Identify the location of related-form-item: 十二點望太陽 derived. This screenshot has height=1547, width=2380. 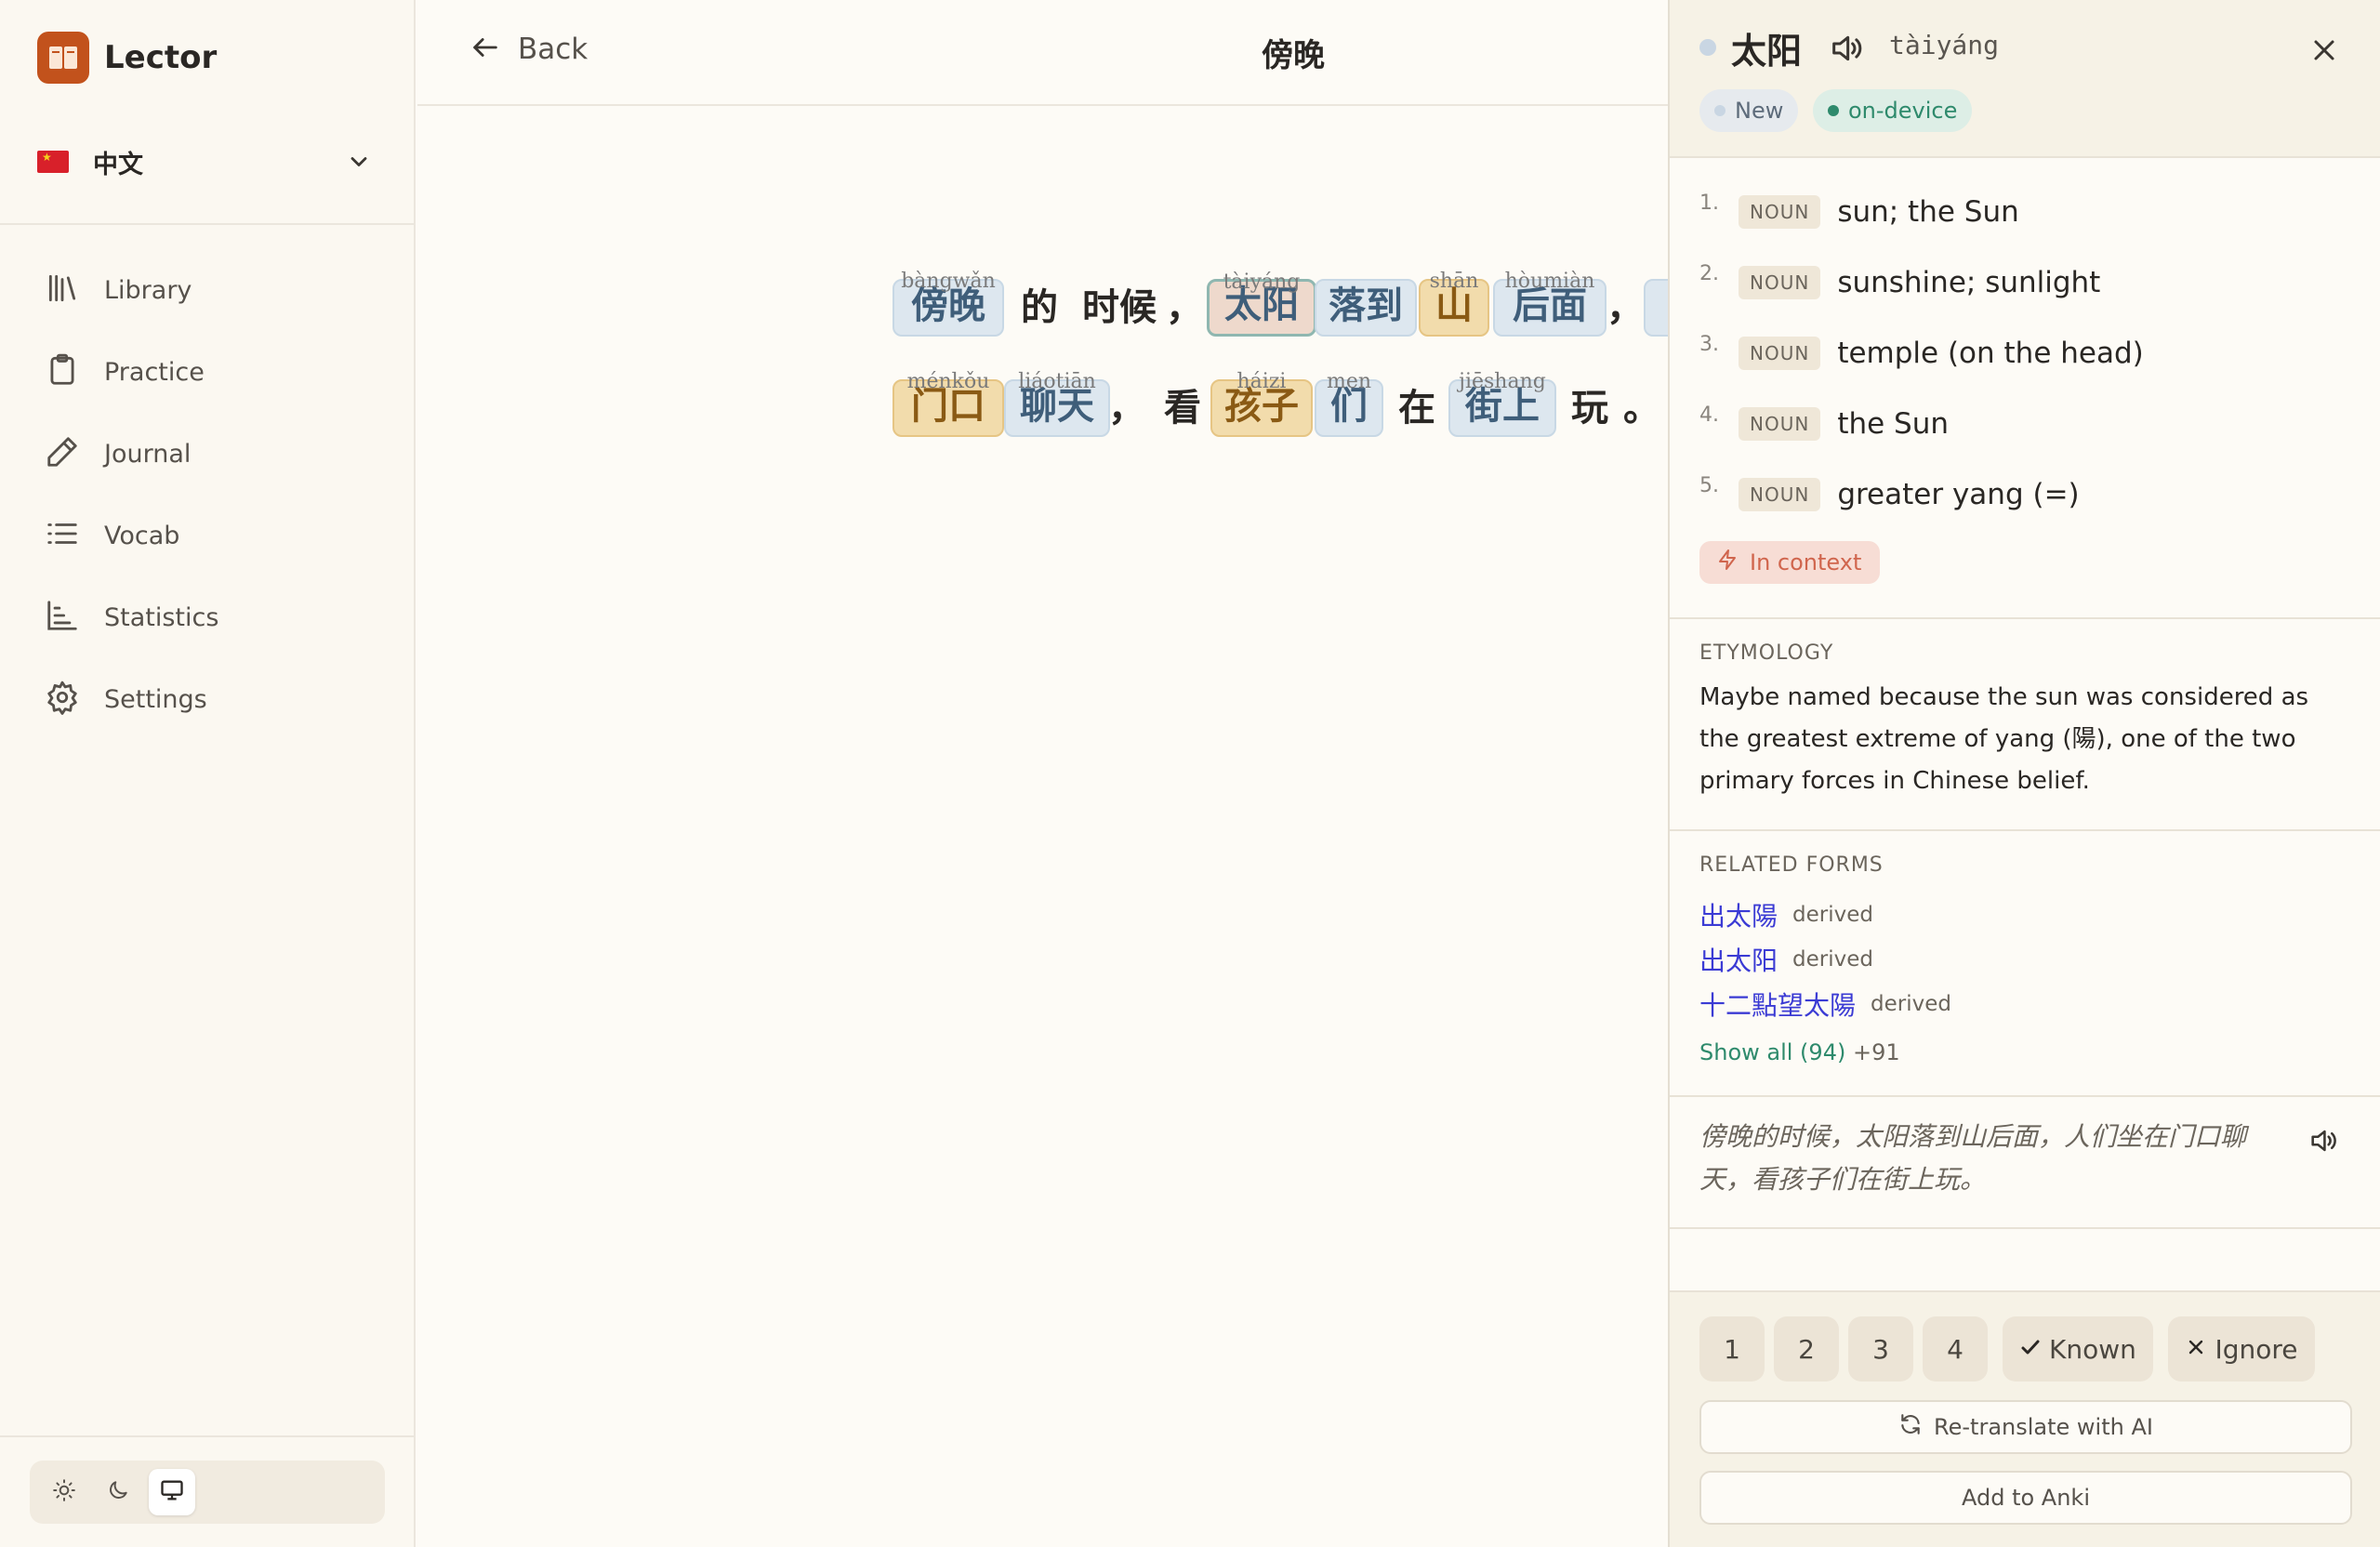
(1825, 1004).